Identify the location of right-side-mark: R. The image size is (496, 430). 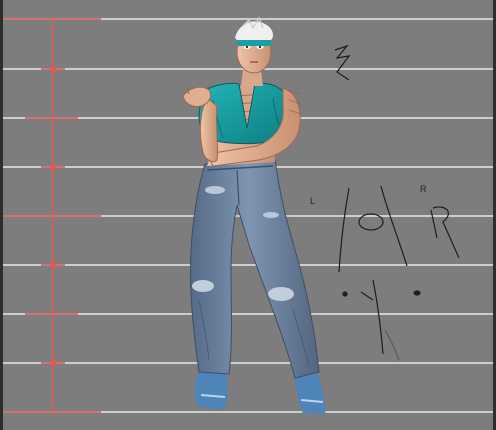
(423, 189).